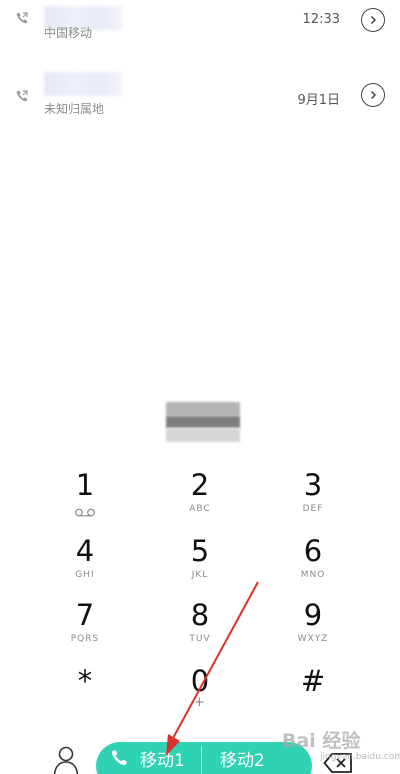 The width and height of the screenshot is (400, 774). I want to click on sim-divider, so click(201, 760).